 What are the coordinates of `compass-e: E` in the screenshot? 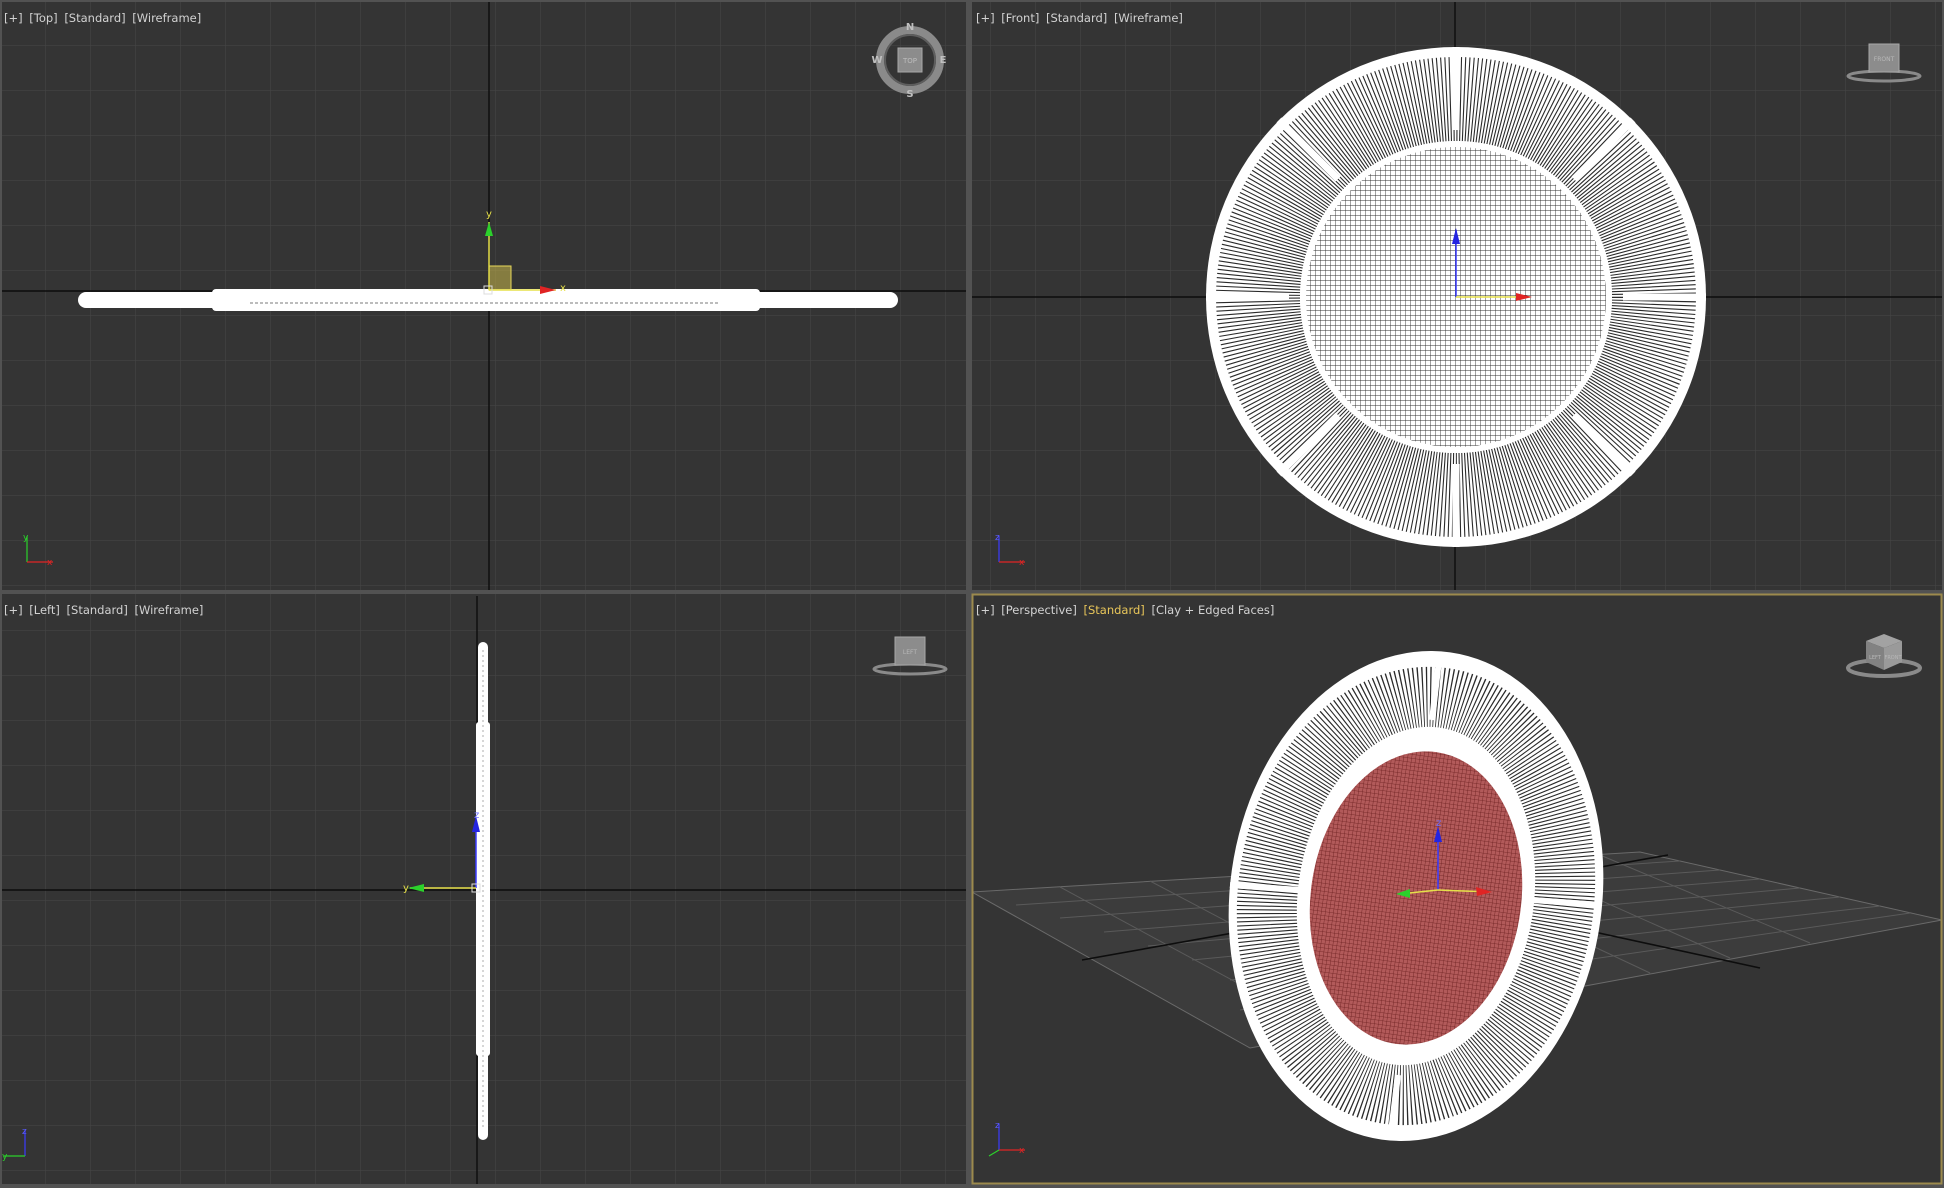 It's located at (943, 60).